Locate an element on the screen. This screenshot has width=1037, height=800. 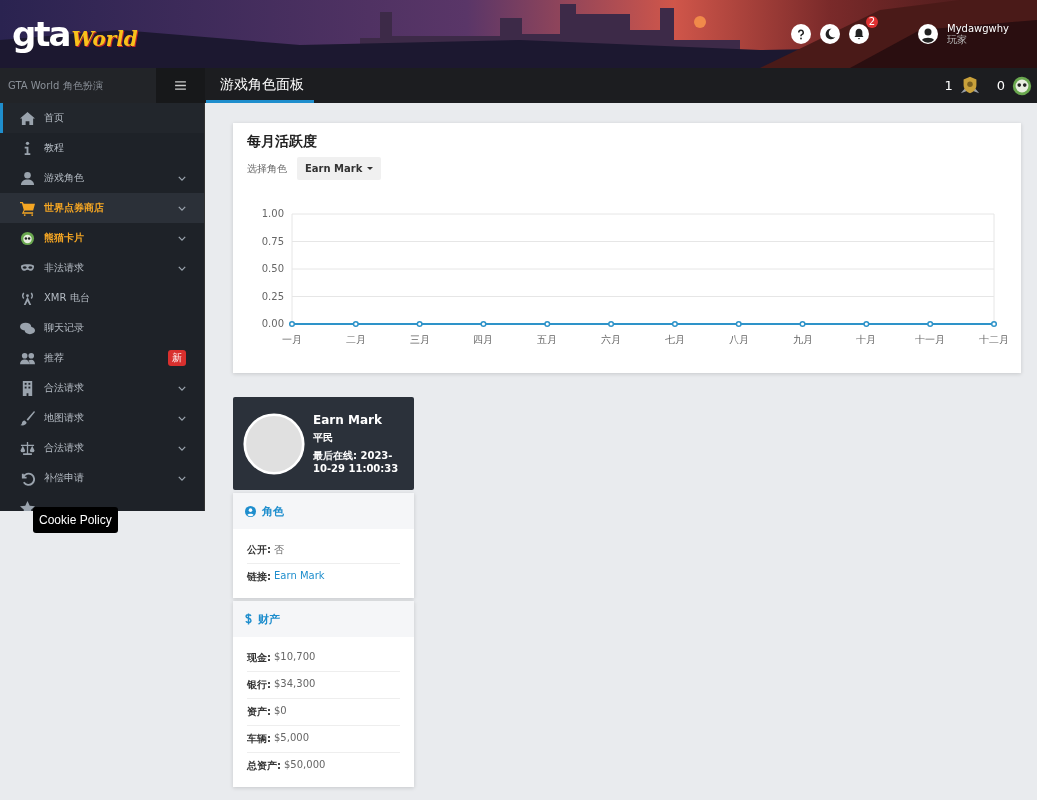
field-value: $50,000 is located at coordinates (305, 765).